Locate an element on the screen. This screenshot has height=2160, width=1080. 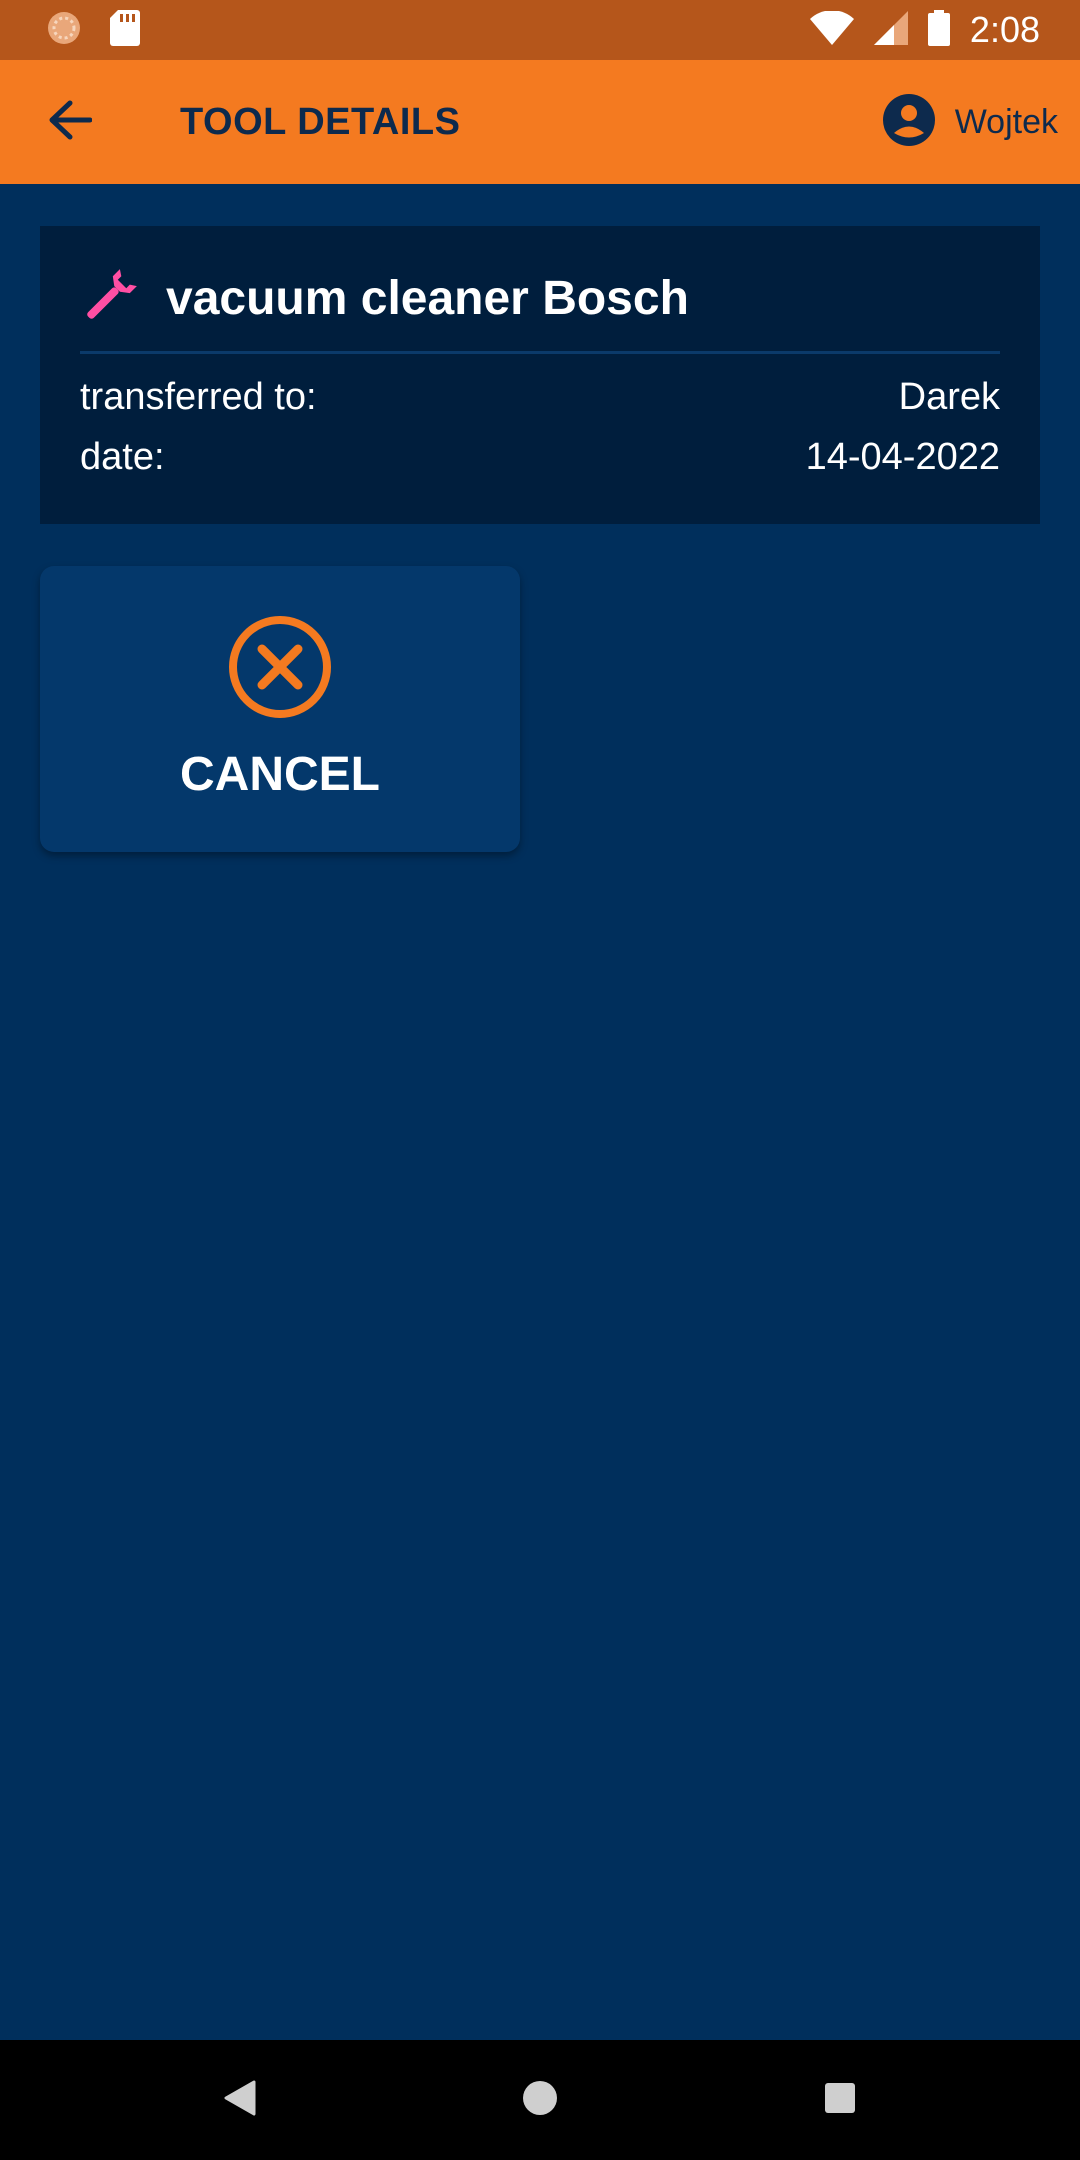
nav-back-button is located at coordinates (240, 2100).